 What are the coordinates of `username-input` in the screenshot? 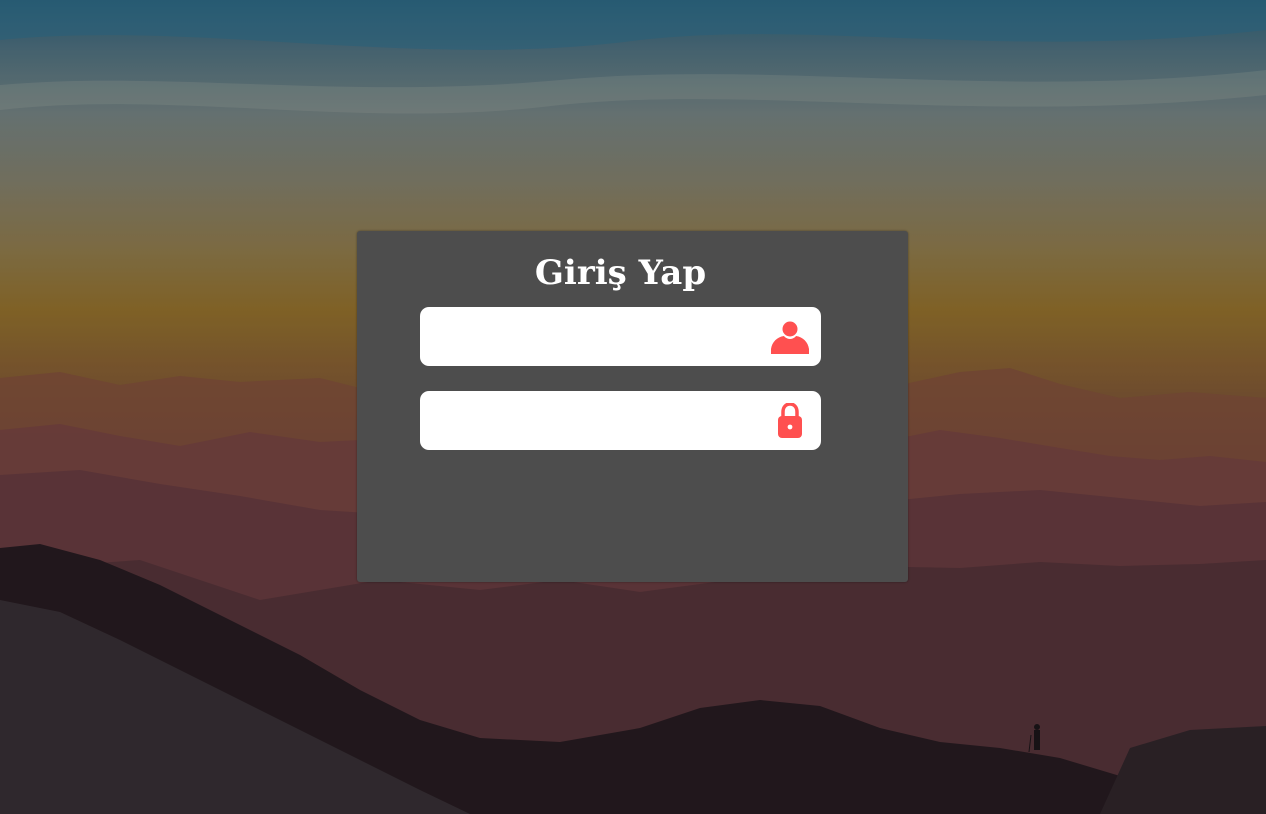 It's located at (596, 337).